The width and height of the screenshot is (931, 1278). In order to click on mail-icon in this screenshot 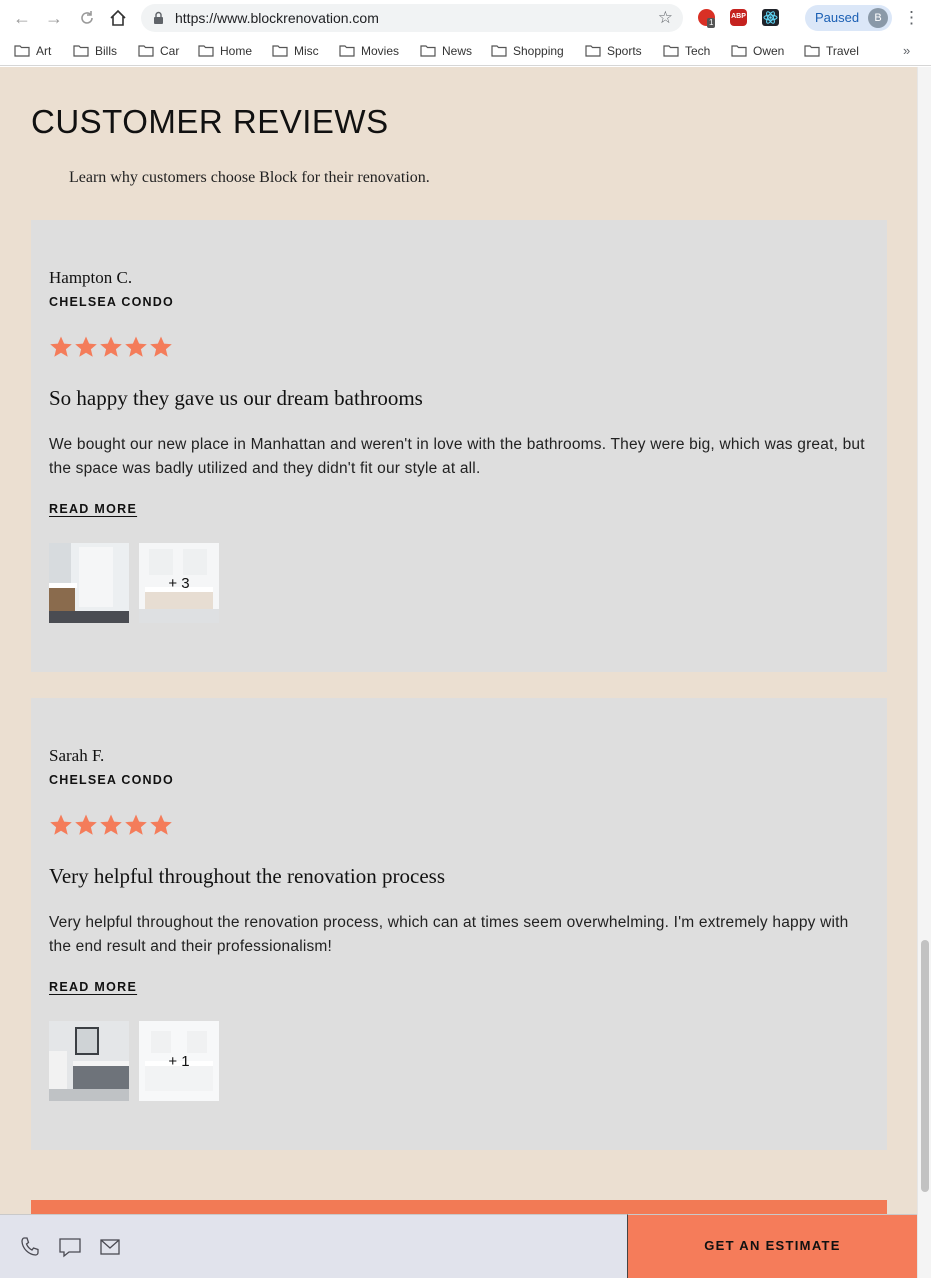, I will do `click(111, 1247)`.